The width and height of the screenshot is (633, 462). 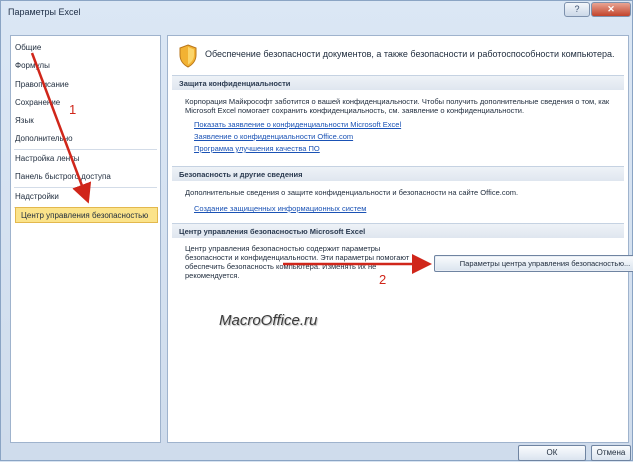 What do you see at coordinates (37, 196) in the screenshot?
I see `sidebar-item-addins: Надстройки` at bounding box center [37, 196].